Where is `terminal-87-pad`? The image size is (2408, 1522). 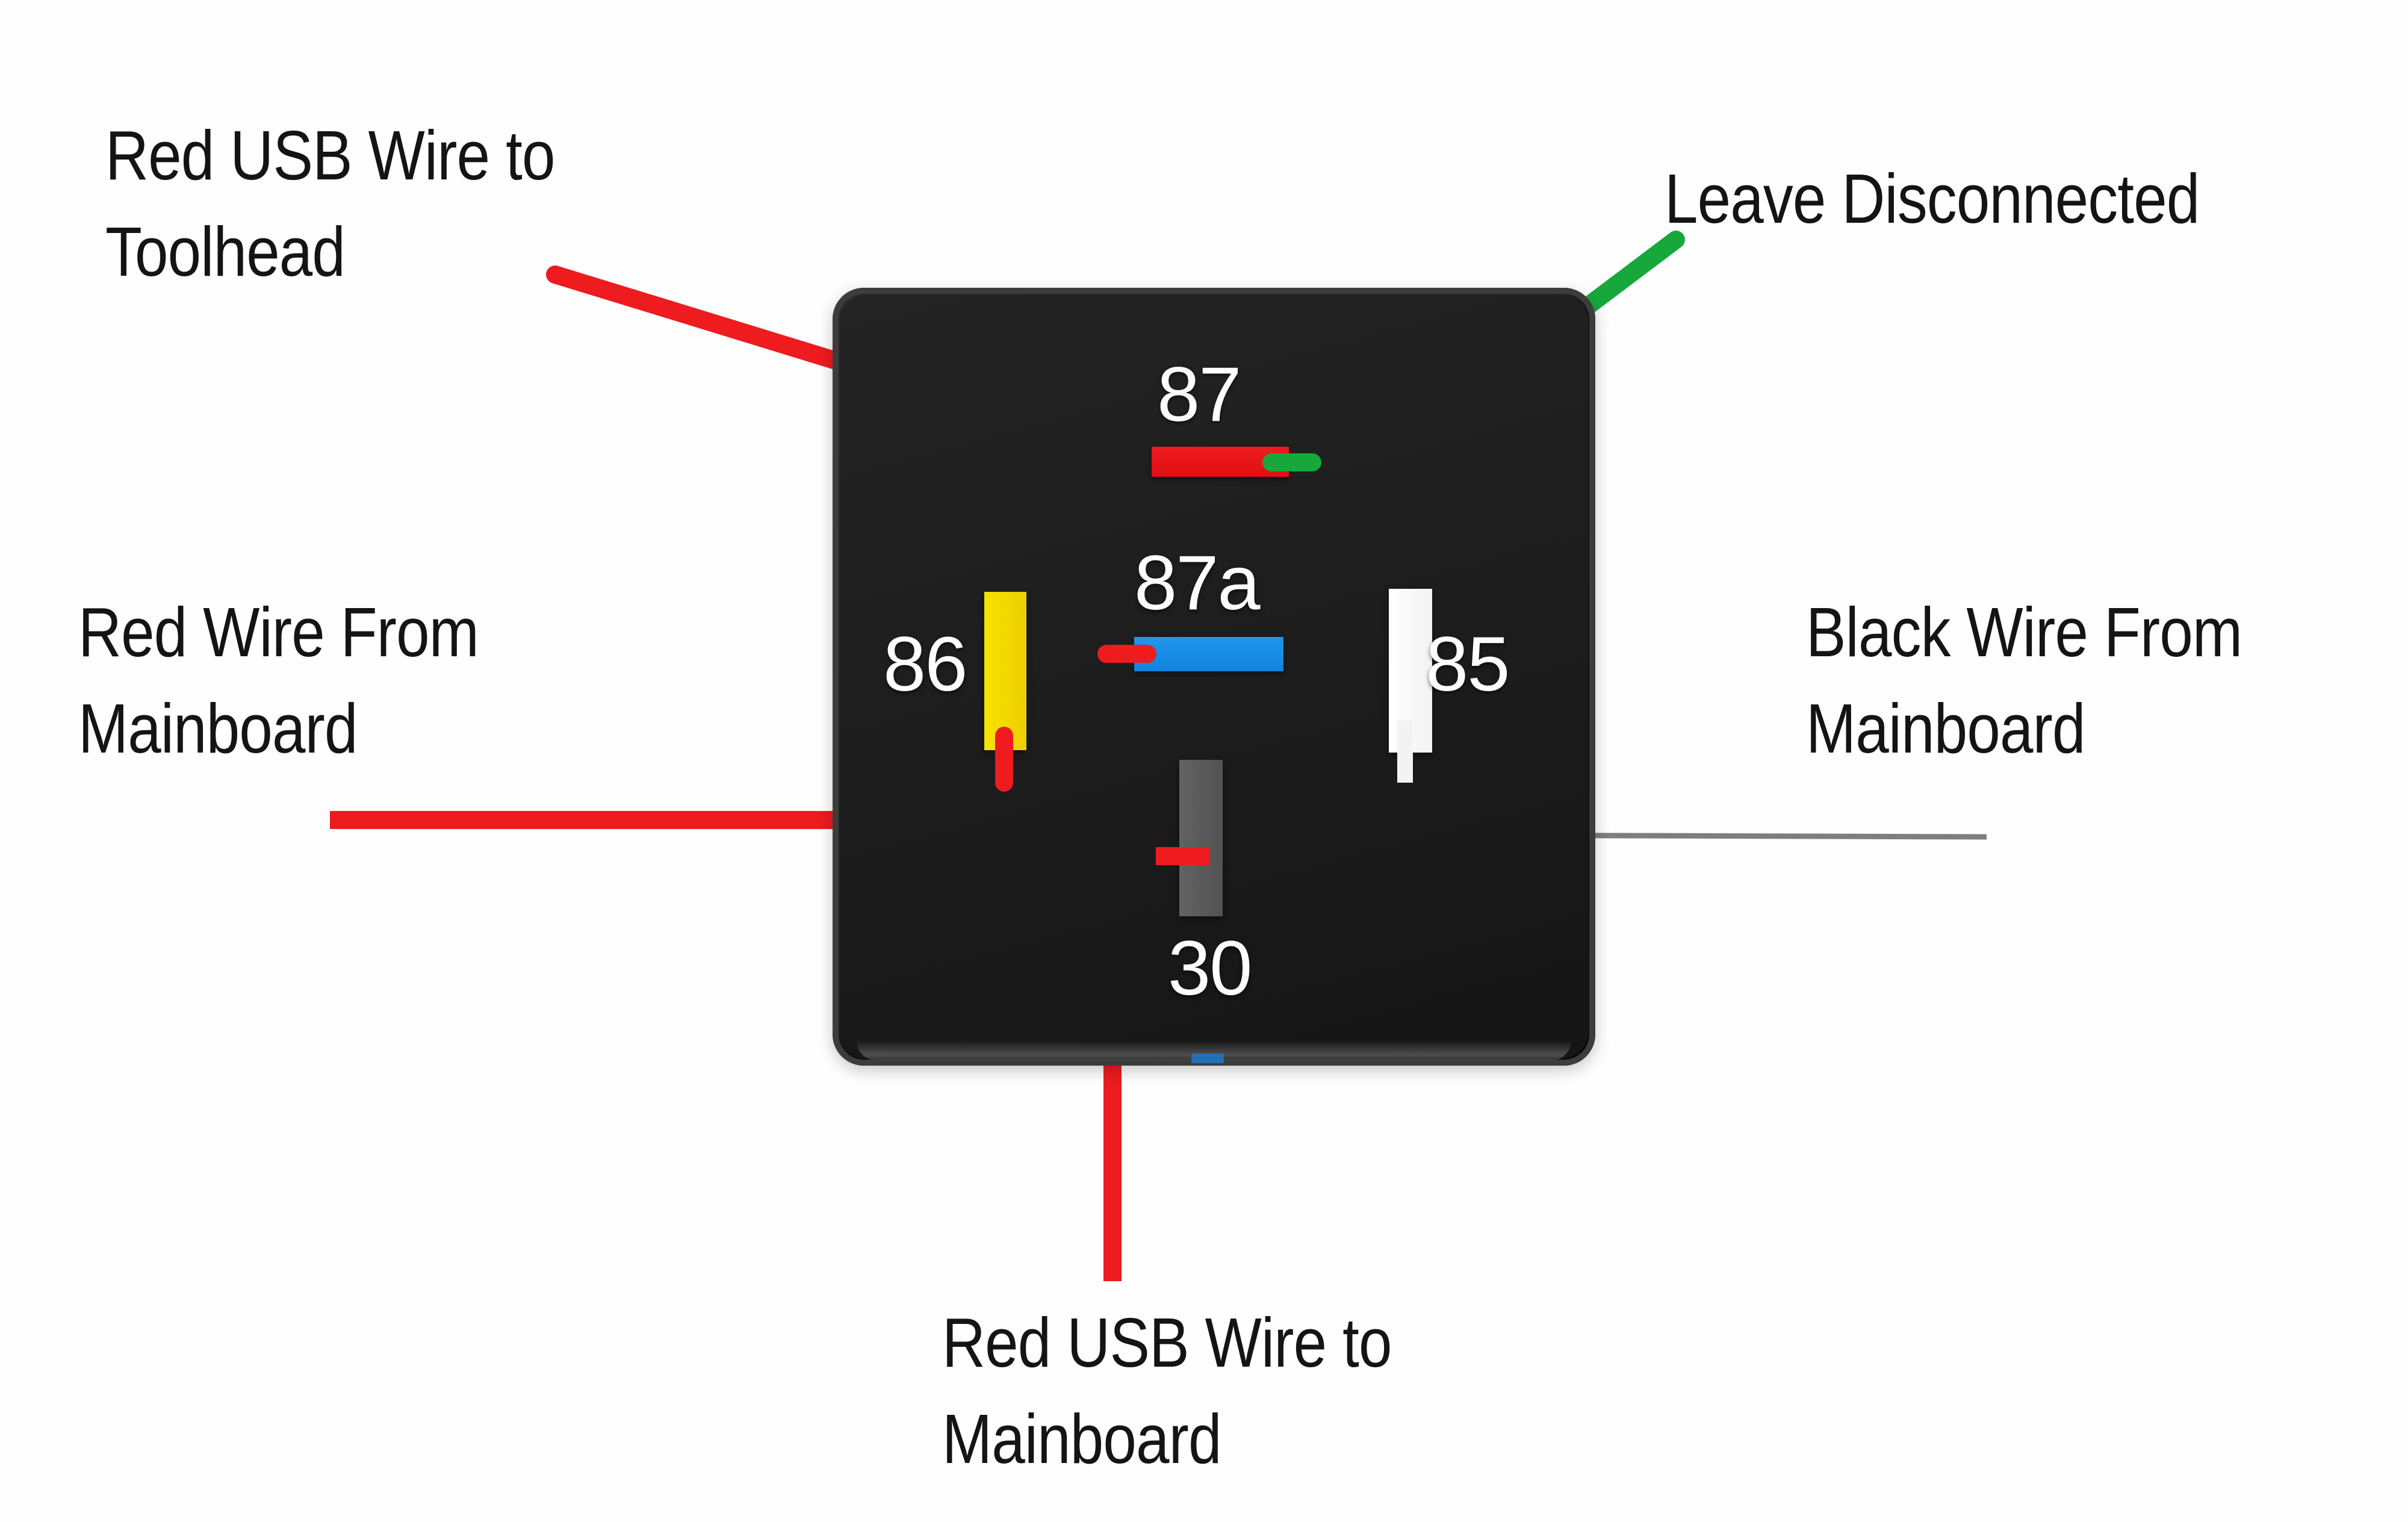 terminal-87-pad is located at coordinates (1220, 462).